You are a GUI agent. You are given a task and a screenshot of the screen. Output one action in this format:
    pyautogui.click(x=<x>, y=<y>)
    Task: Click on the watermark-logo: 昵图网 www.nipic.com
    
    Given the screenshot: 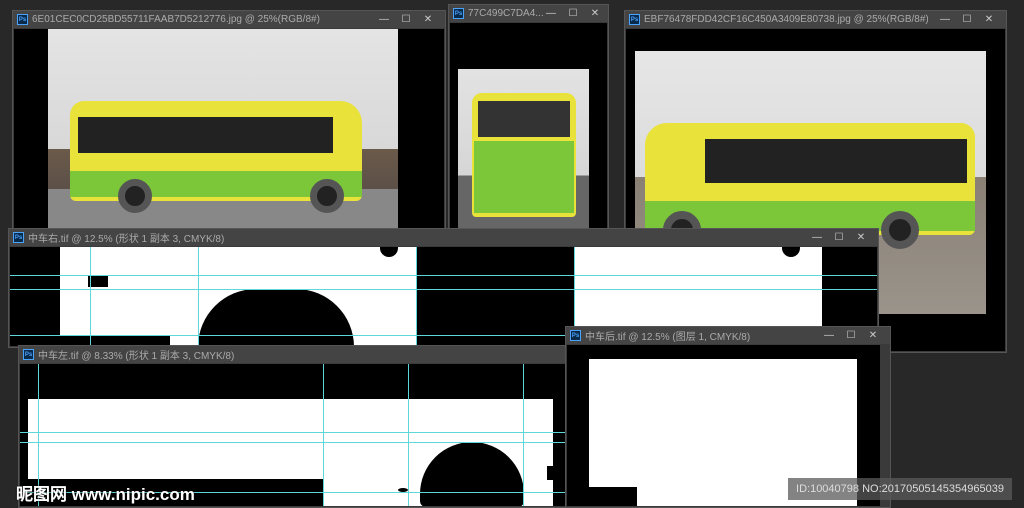 What is the action you would take?
    pyautogui.click(x=105, y=494)
    